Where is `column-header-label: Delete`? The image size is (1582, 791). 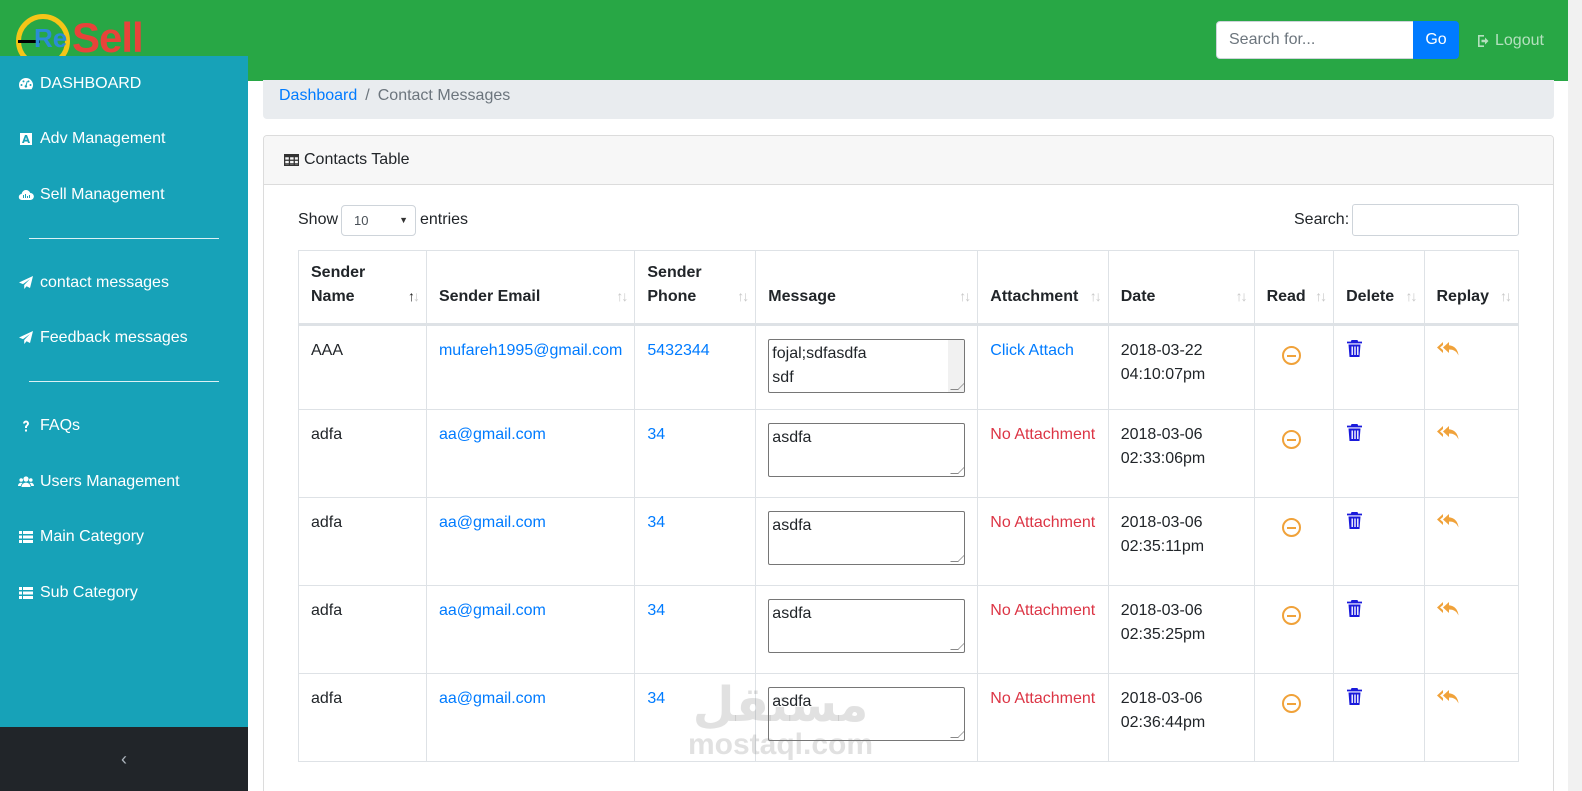 column-header-label: Delete is located at coordinates (1370, 296).